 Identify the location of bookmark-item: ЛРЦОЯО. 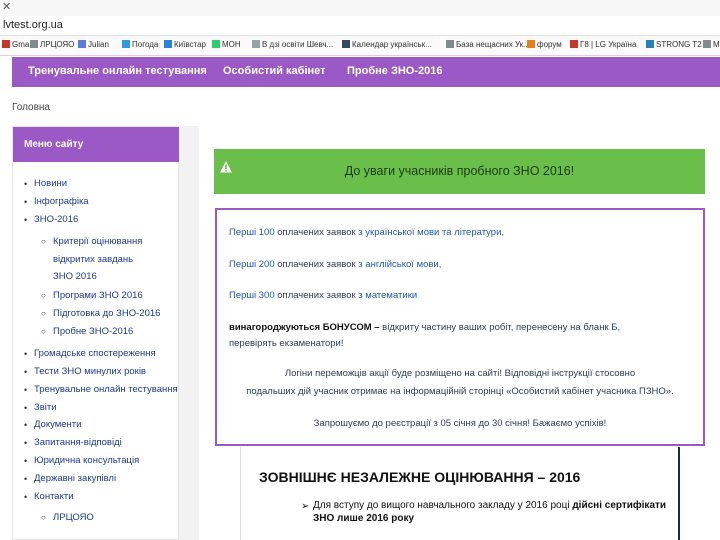
(52, 44).